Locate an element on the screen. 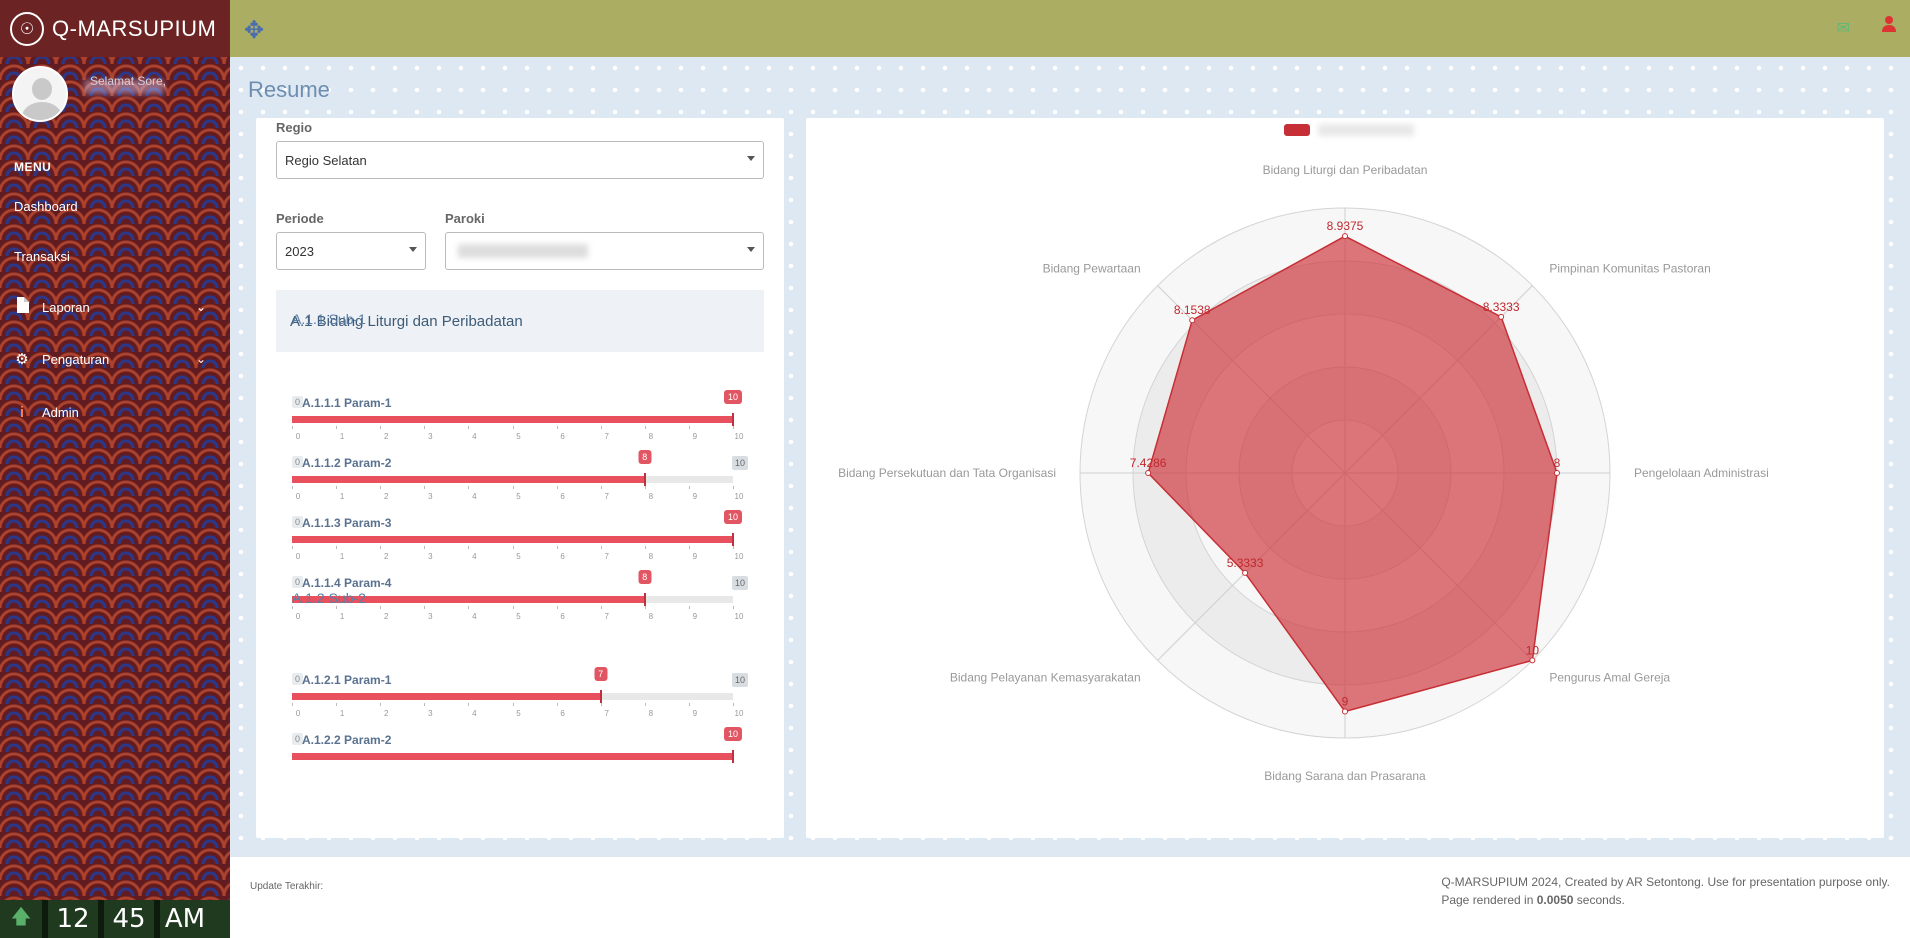 The width and height of the screenshot is (1910, 938). sidebar-item-dashboard: Dashboard is located at coordinates (115, 206).